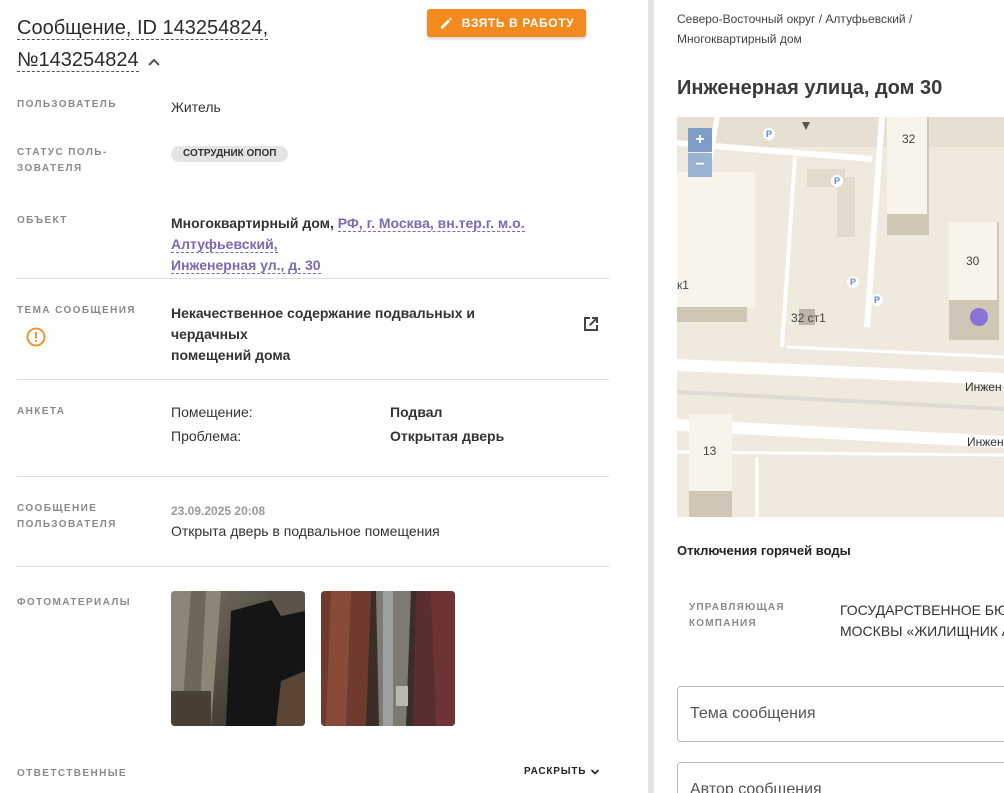  Describe the element at coordinates (416, 412) in the screenshot. I see `survey-room-value: Подвал` at that location.